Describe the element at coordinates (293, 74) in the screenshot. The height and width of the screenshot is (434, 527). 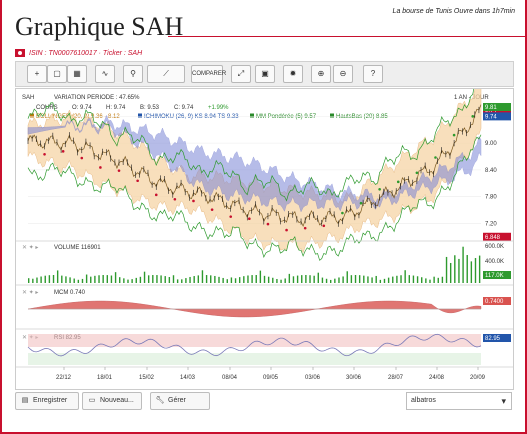
I see `settings-tool: ✹` at that location.